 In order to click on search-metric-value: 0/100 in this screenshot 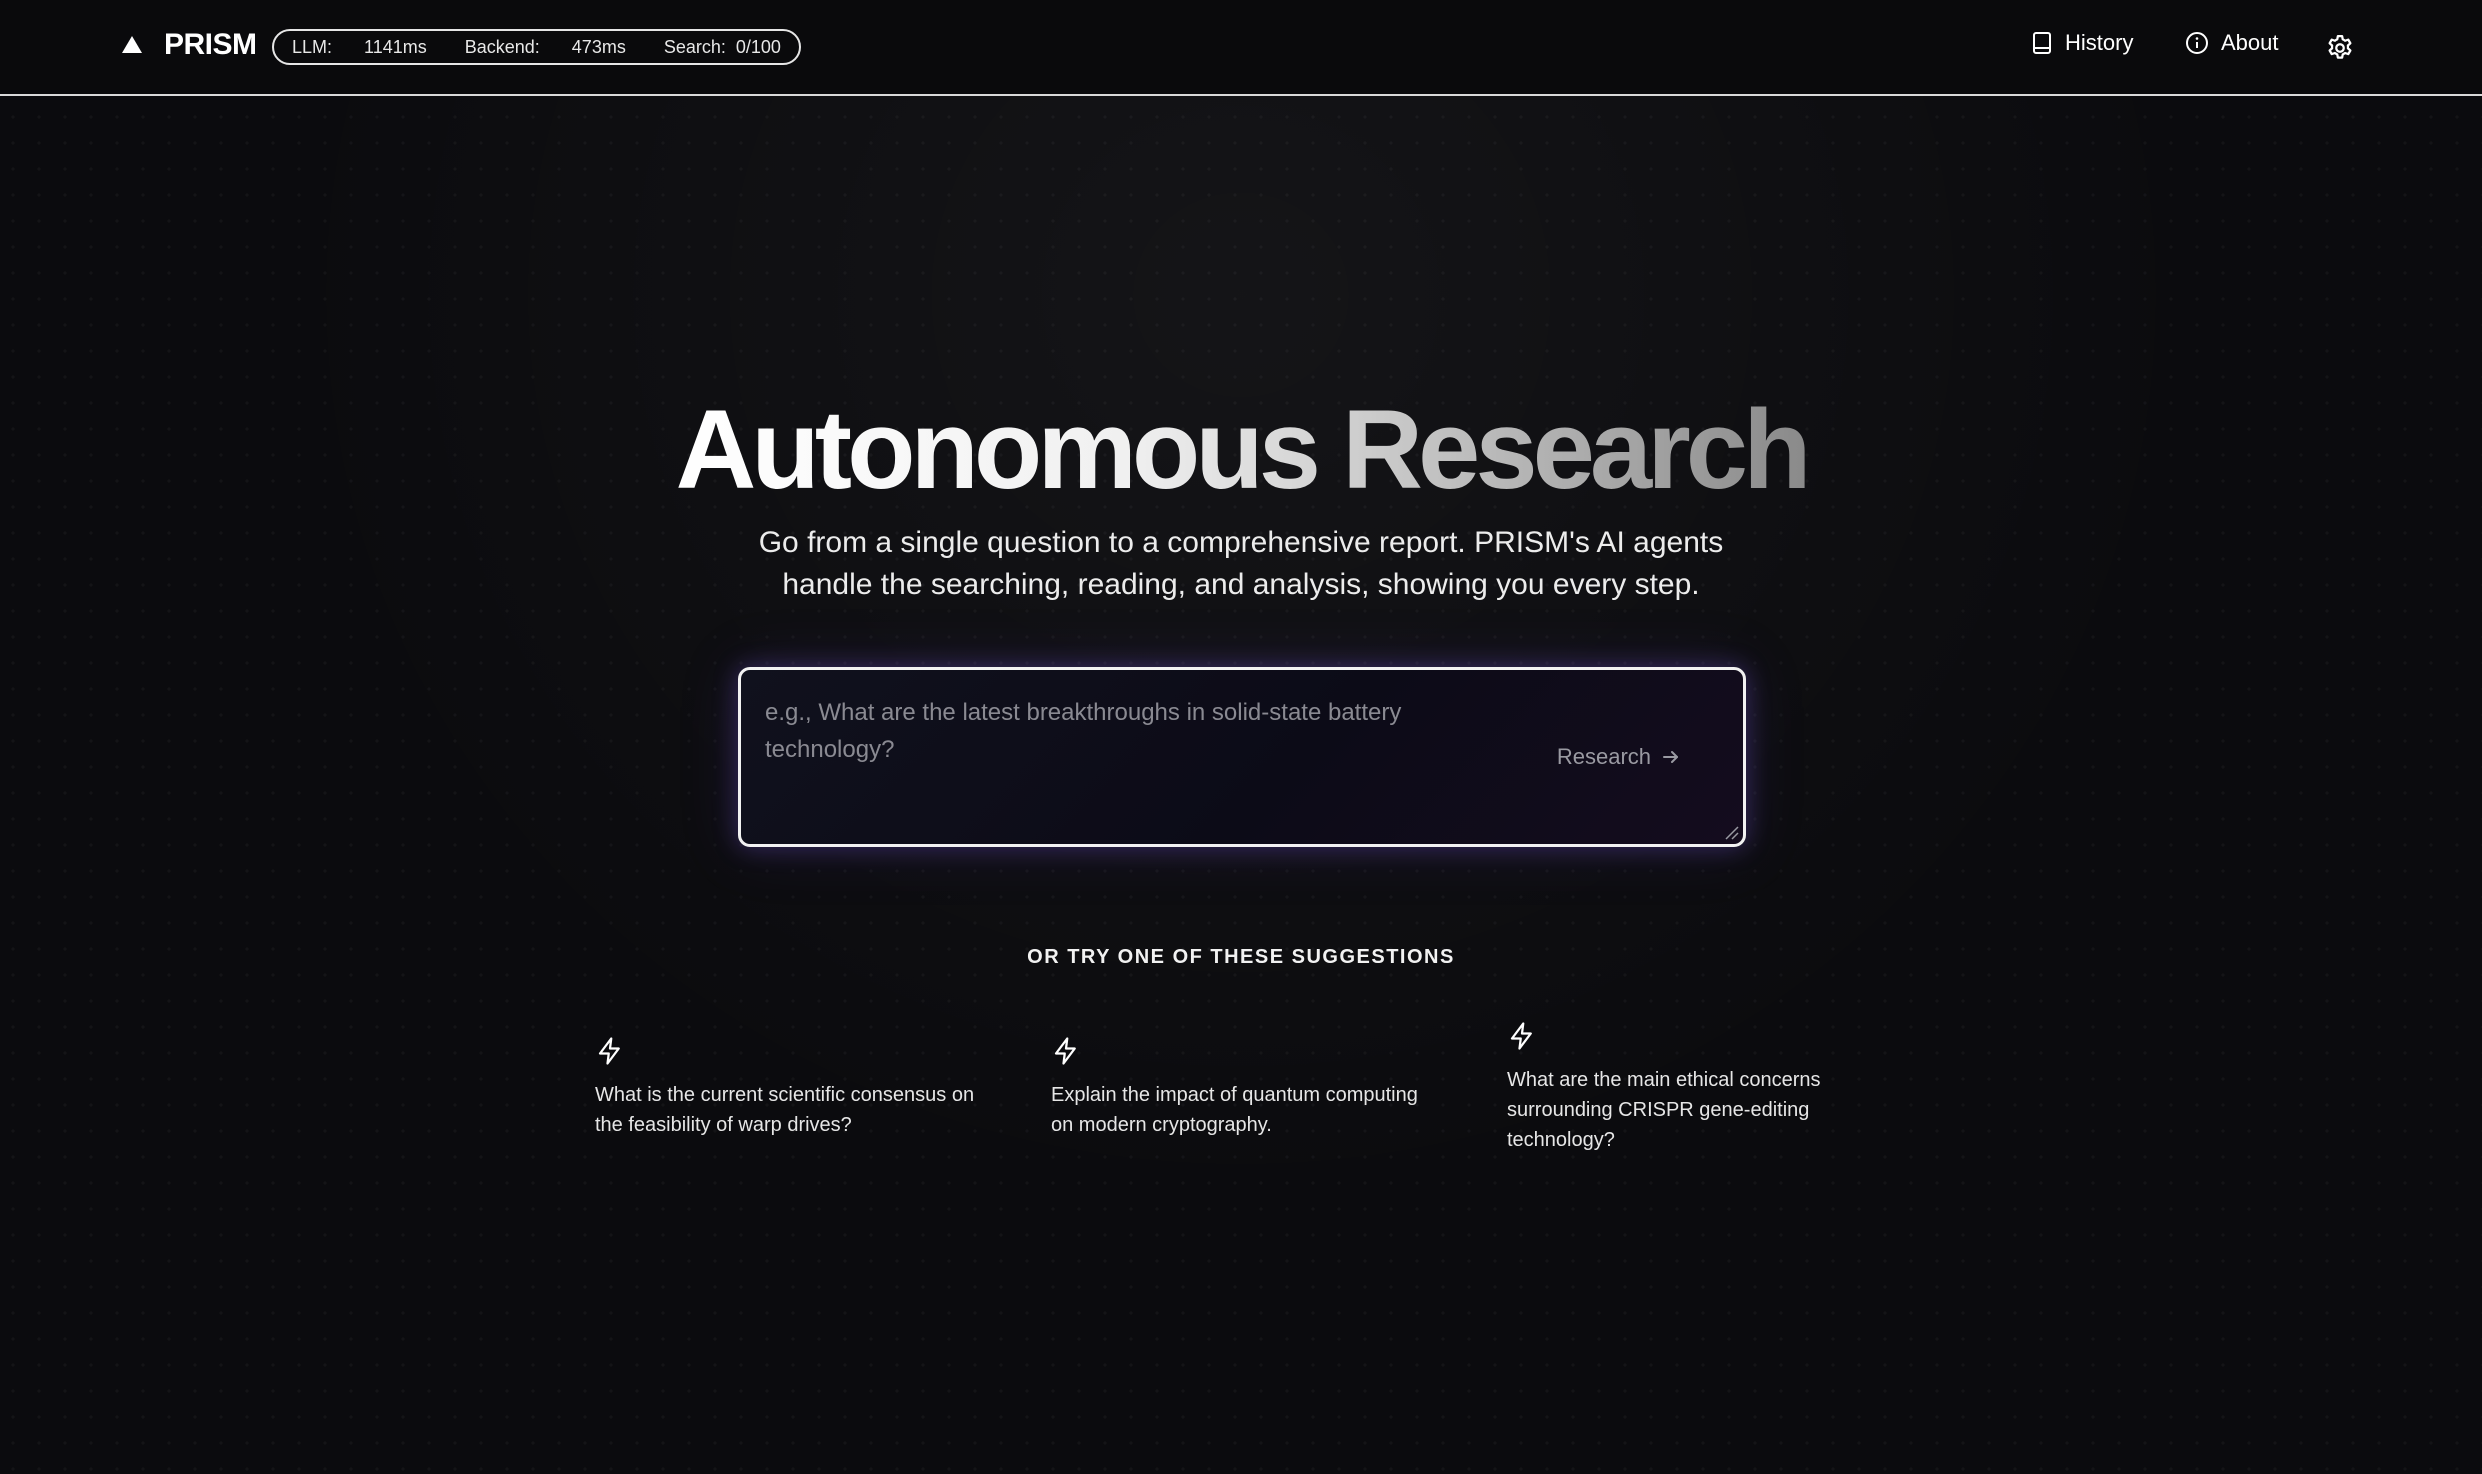, I will do `click(758, 46)`.